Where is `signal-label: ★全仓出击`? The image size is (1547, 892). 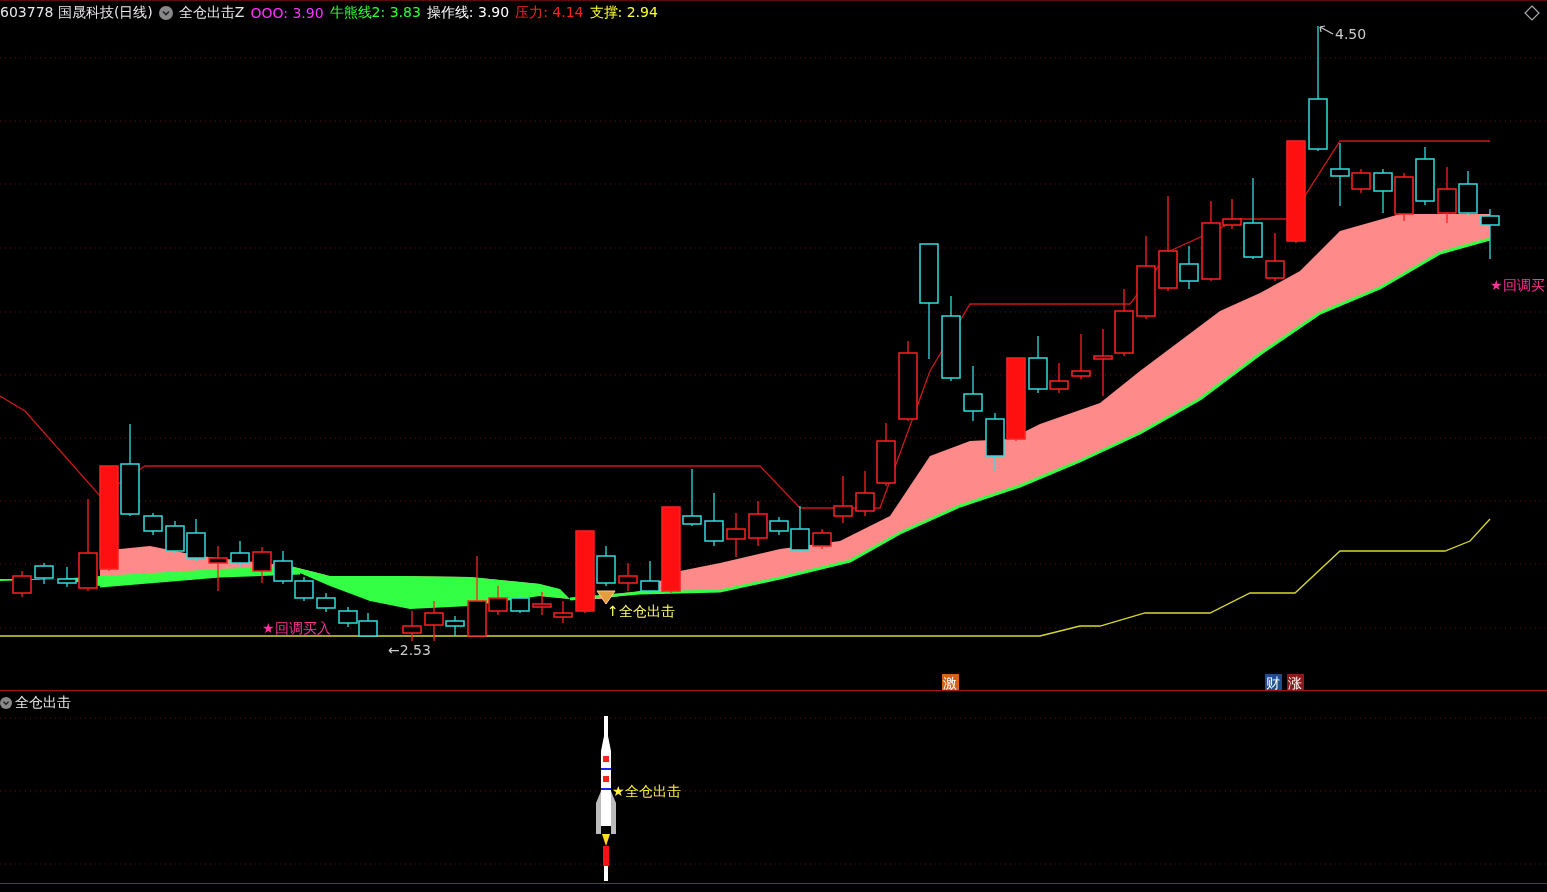 signal-label: ★全仓出击 is located at coordinates (646, 791).